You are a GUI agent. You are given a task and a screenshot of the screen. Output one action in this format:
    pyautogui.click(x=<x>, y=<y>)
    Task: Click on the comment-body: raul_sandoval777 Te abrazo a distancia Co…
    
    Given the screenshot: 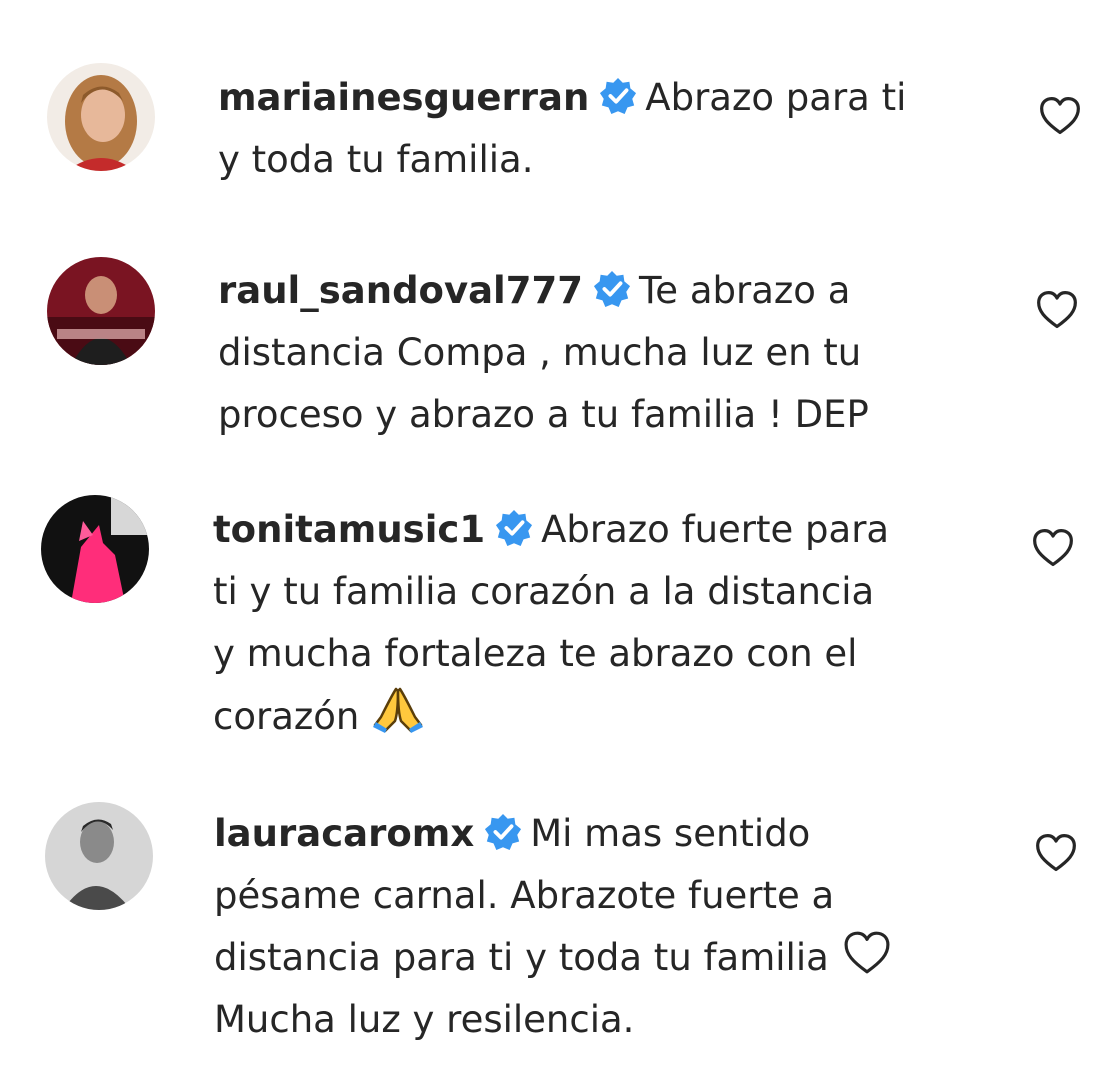 What is the action you would take?
    pyautogui.click(x=543, y=353)
    